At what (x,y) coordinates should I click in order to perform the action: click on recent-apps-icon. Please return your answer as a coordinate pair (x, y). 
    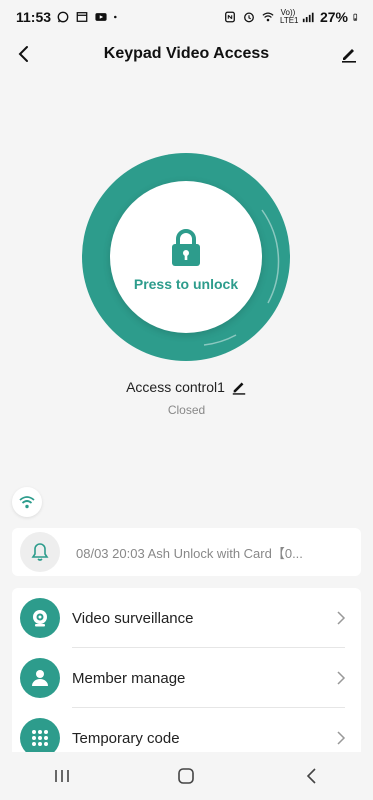
    Looking at the image, I should click on (62, 776).